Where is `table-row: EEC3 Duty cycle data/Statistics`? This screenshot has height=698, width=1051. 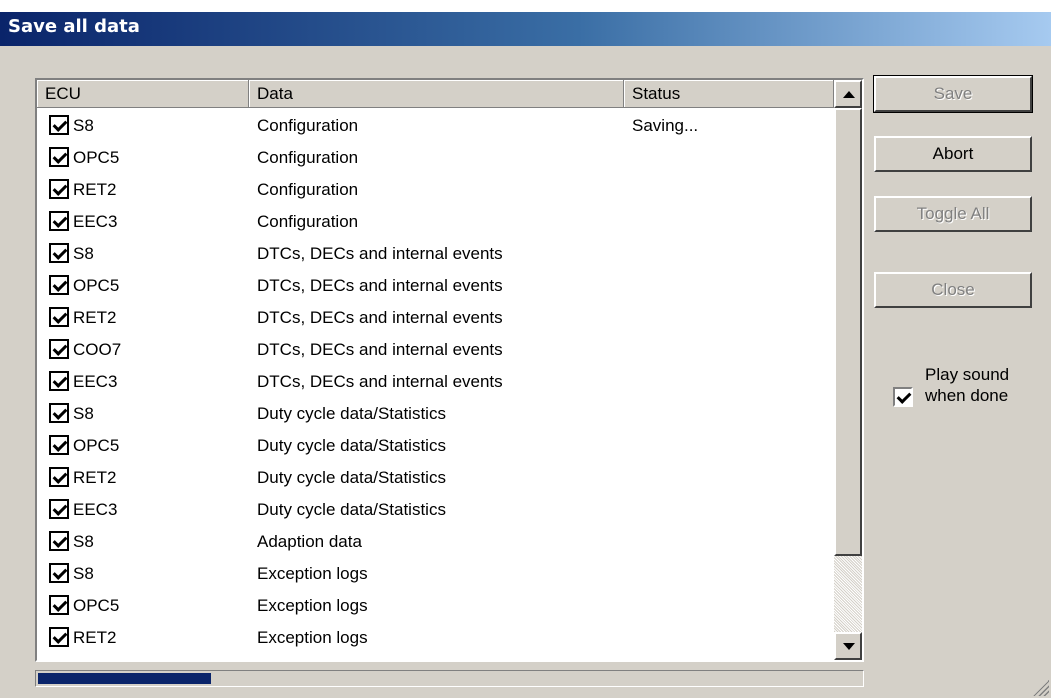
table-row: EEC3 Duty cycle data/Statistics is located at coordinates (435, 510).